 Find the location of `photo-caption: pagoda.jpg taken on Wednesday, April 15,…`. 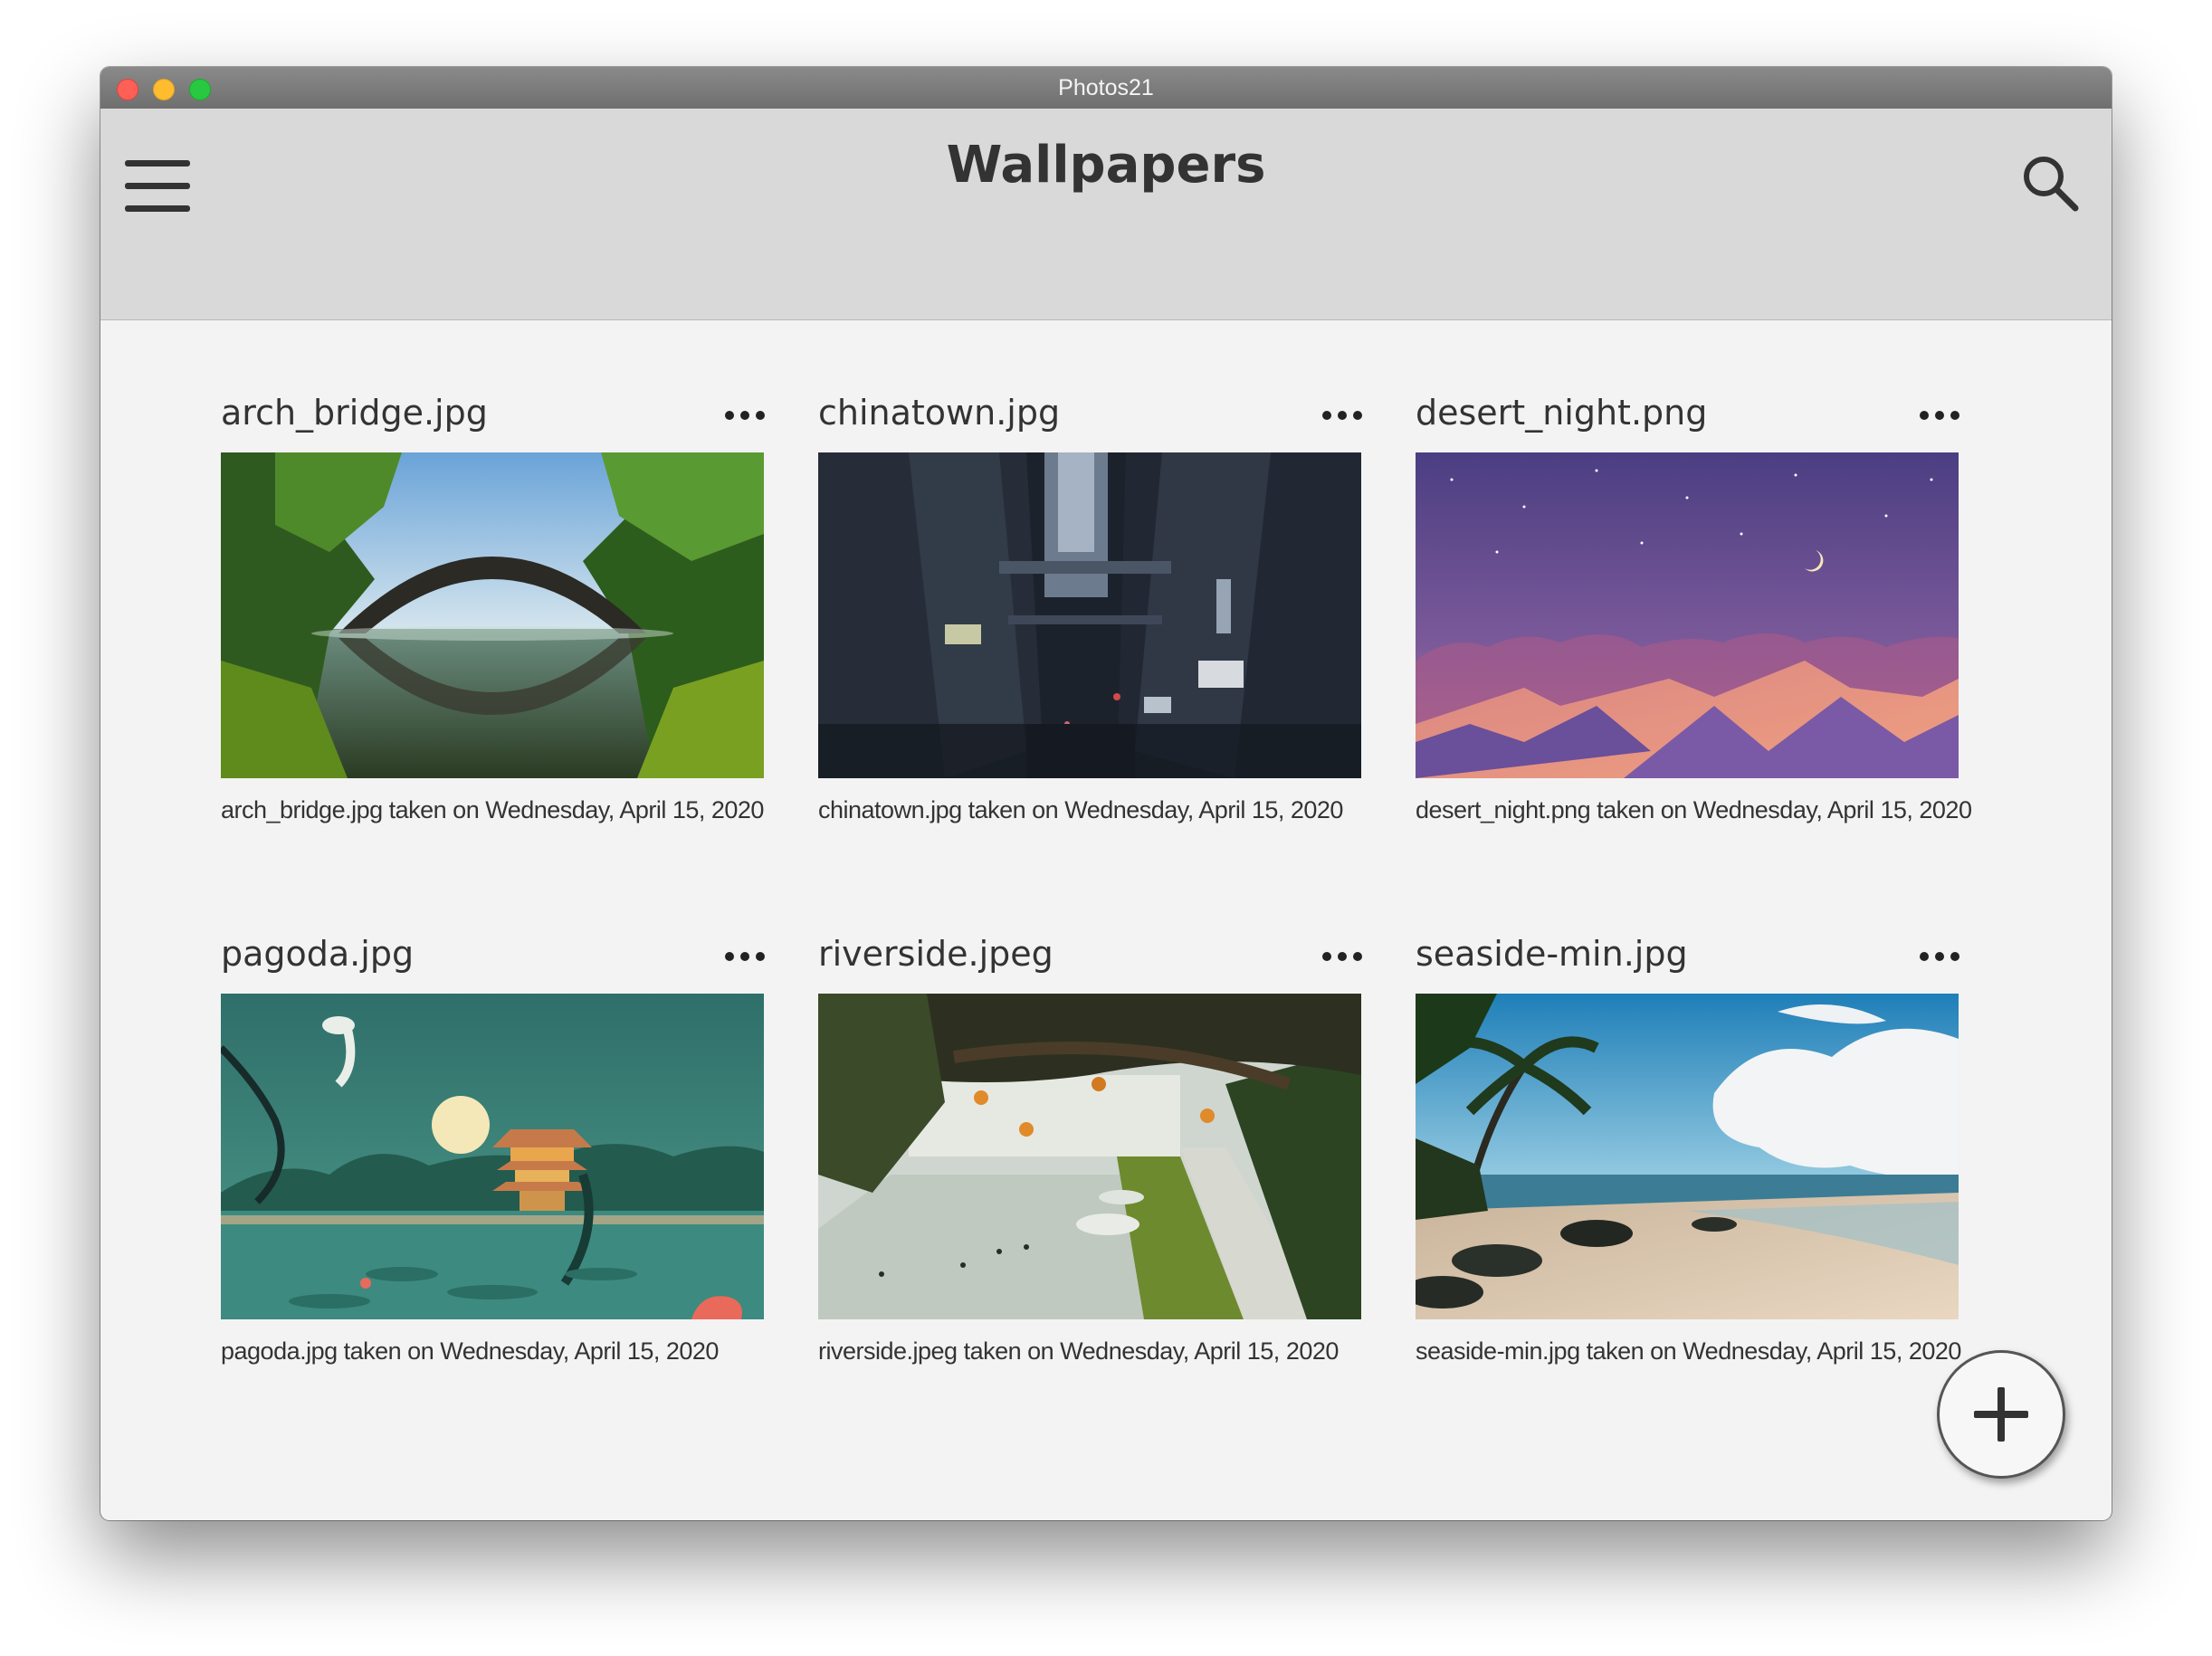

photo-caption: pagoda.jpg taken on Wednesday, April 15,… is located at coordinates (470, 1351).